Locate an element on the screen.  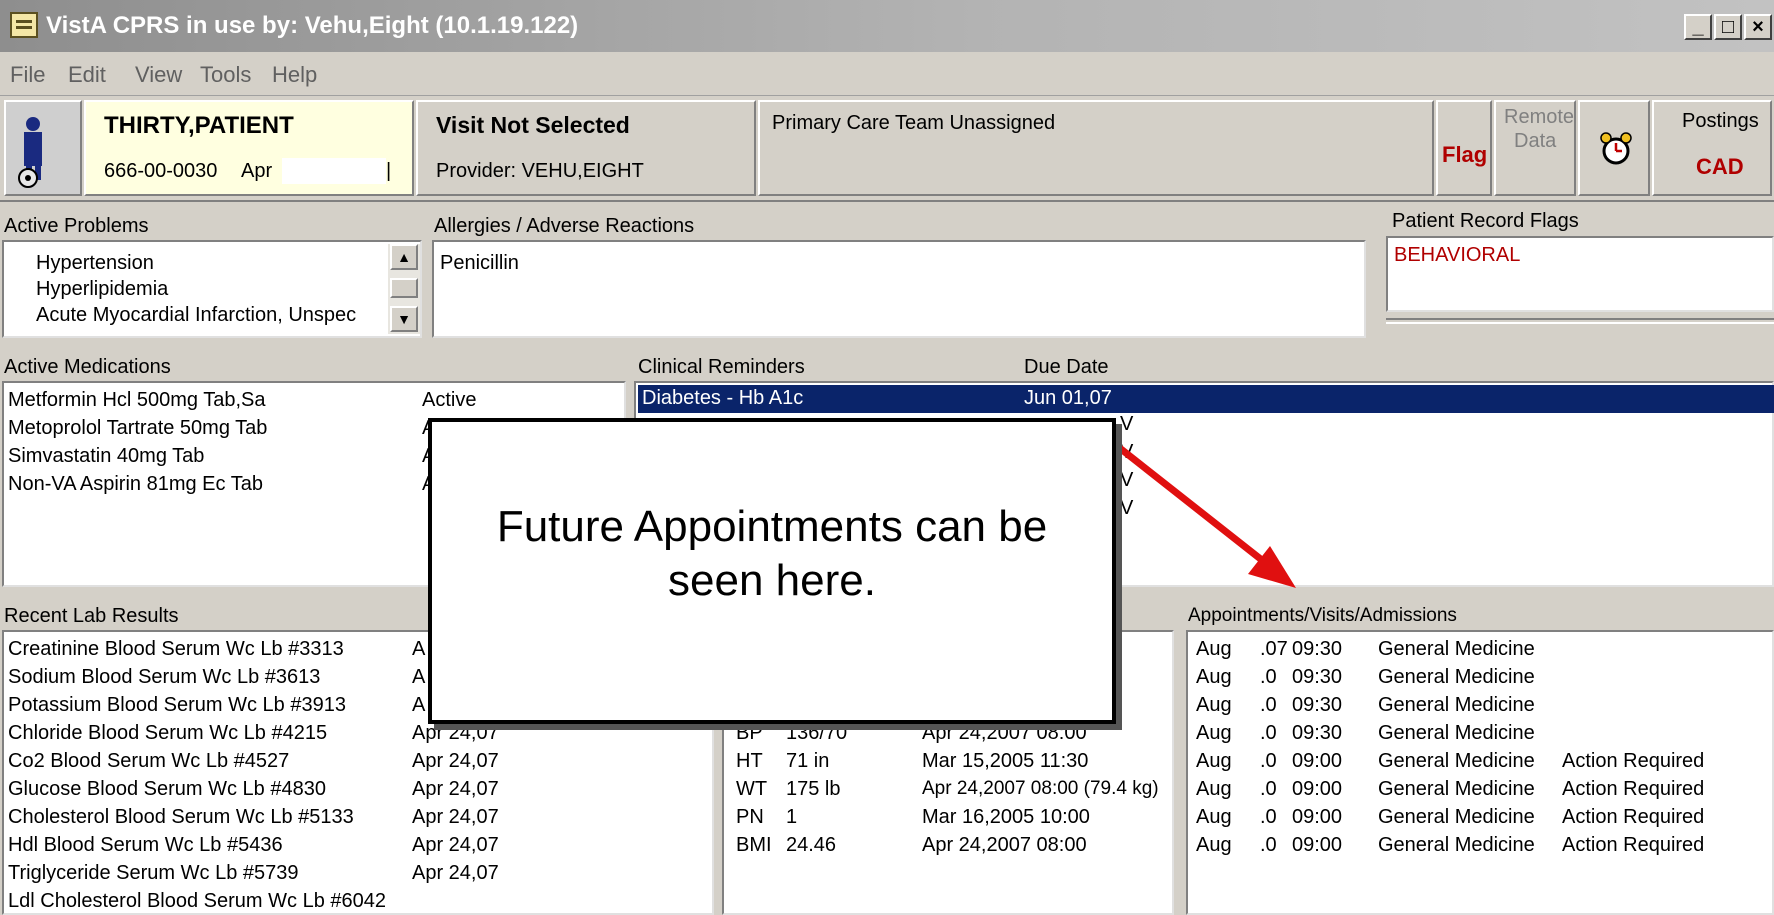
problem-item: Hypertension is located at coordinates (95, 263).